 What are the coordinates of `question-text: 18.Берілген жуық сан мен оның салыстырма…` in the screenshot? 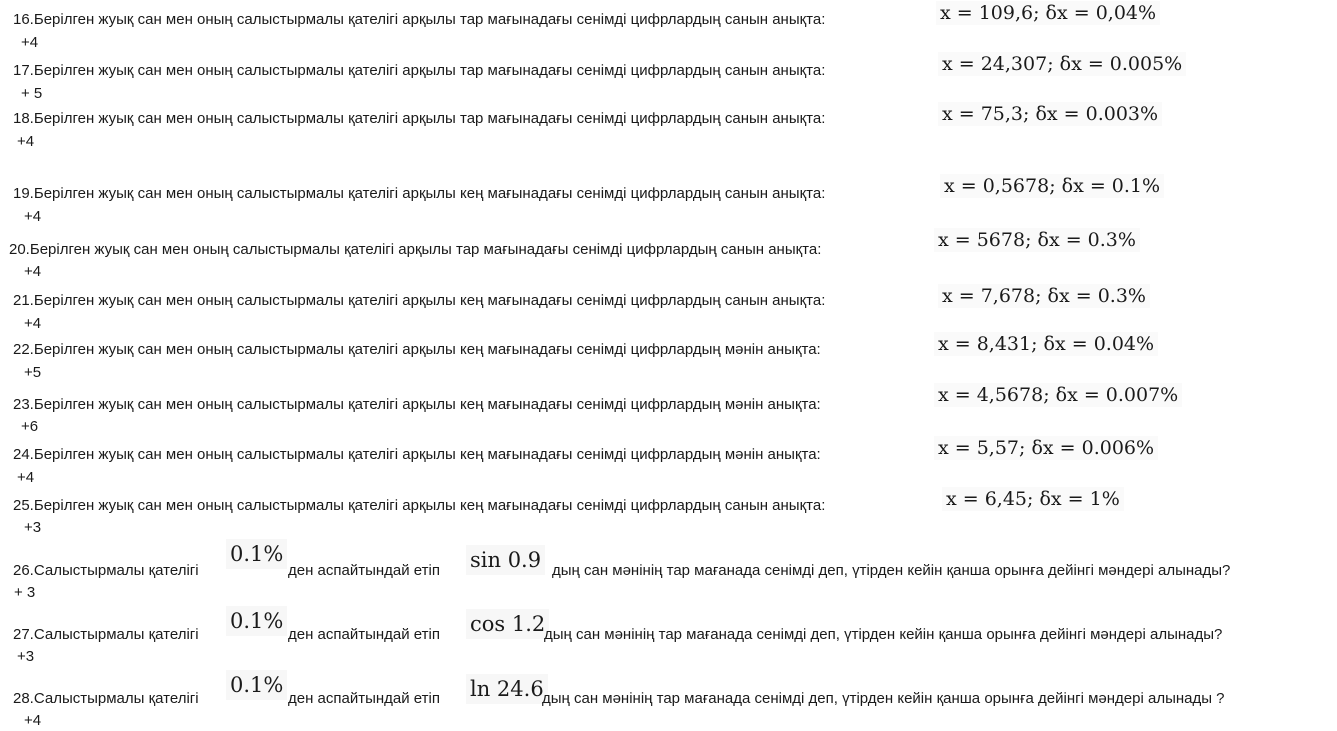 It's located at (419, 118).